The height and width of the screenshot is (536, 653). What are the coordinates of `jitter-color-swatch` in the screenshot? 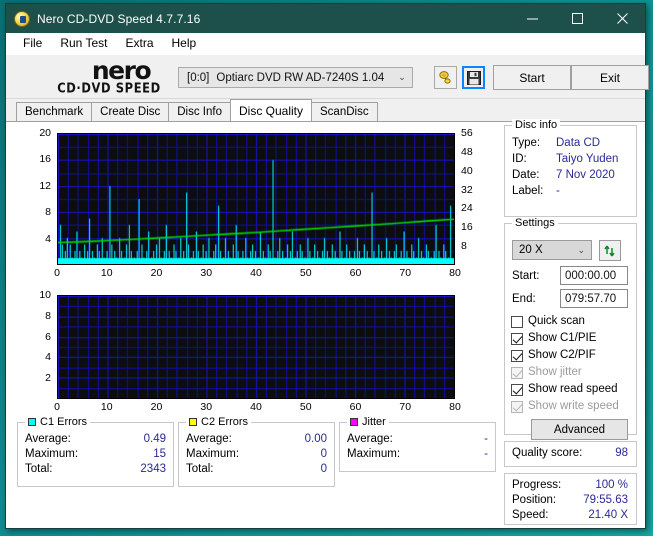 It's located at (354, 422).